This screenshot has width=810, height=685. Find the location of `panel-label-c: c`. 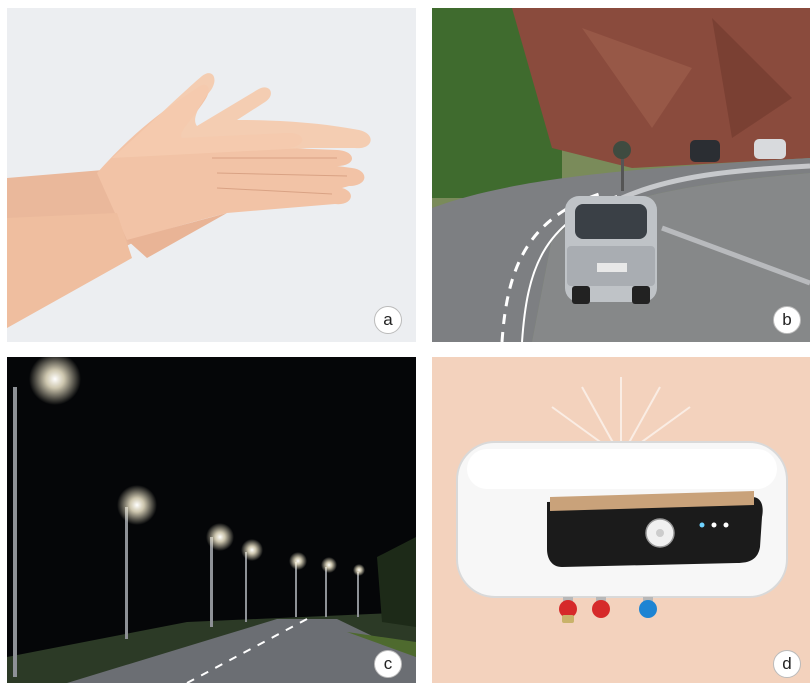

panel-label-c: c is located at coordinates (388, 664).